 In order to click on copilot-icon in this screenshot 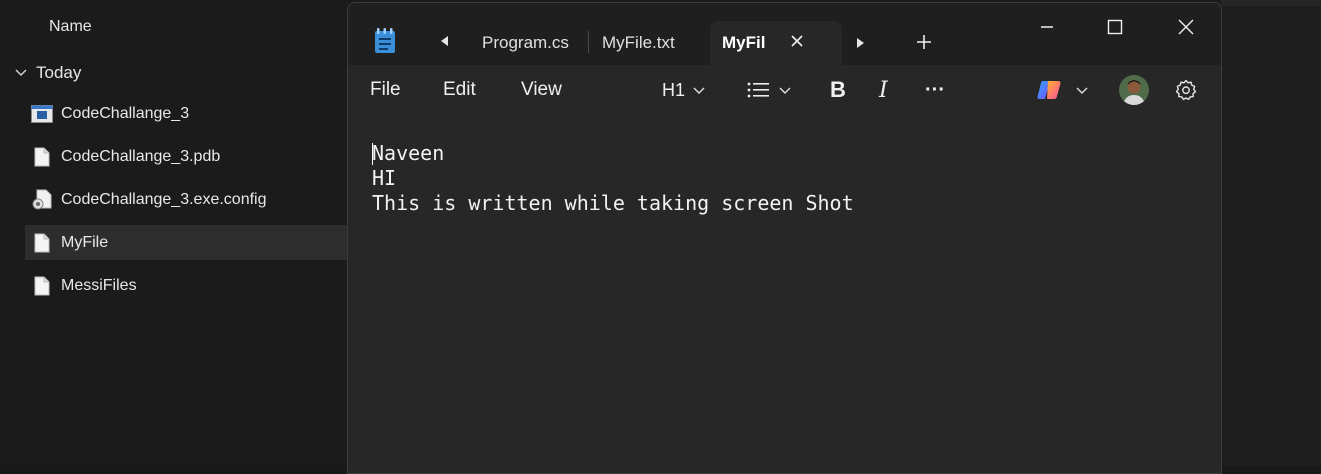, I will do `click(1049, 90)`.